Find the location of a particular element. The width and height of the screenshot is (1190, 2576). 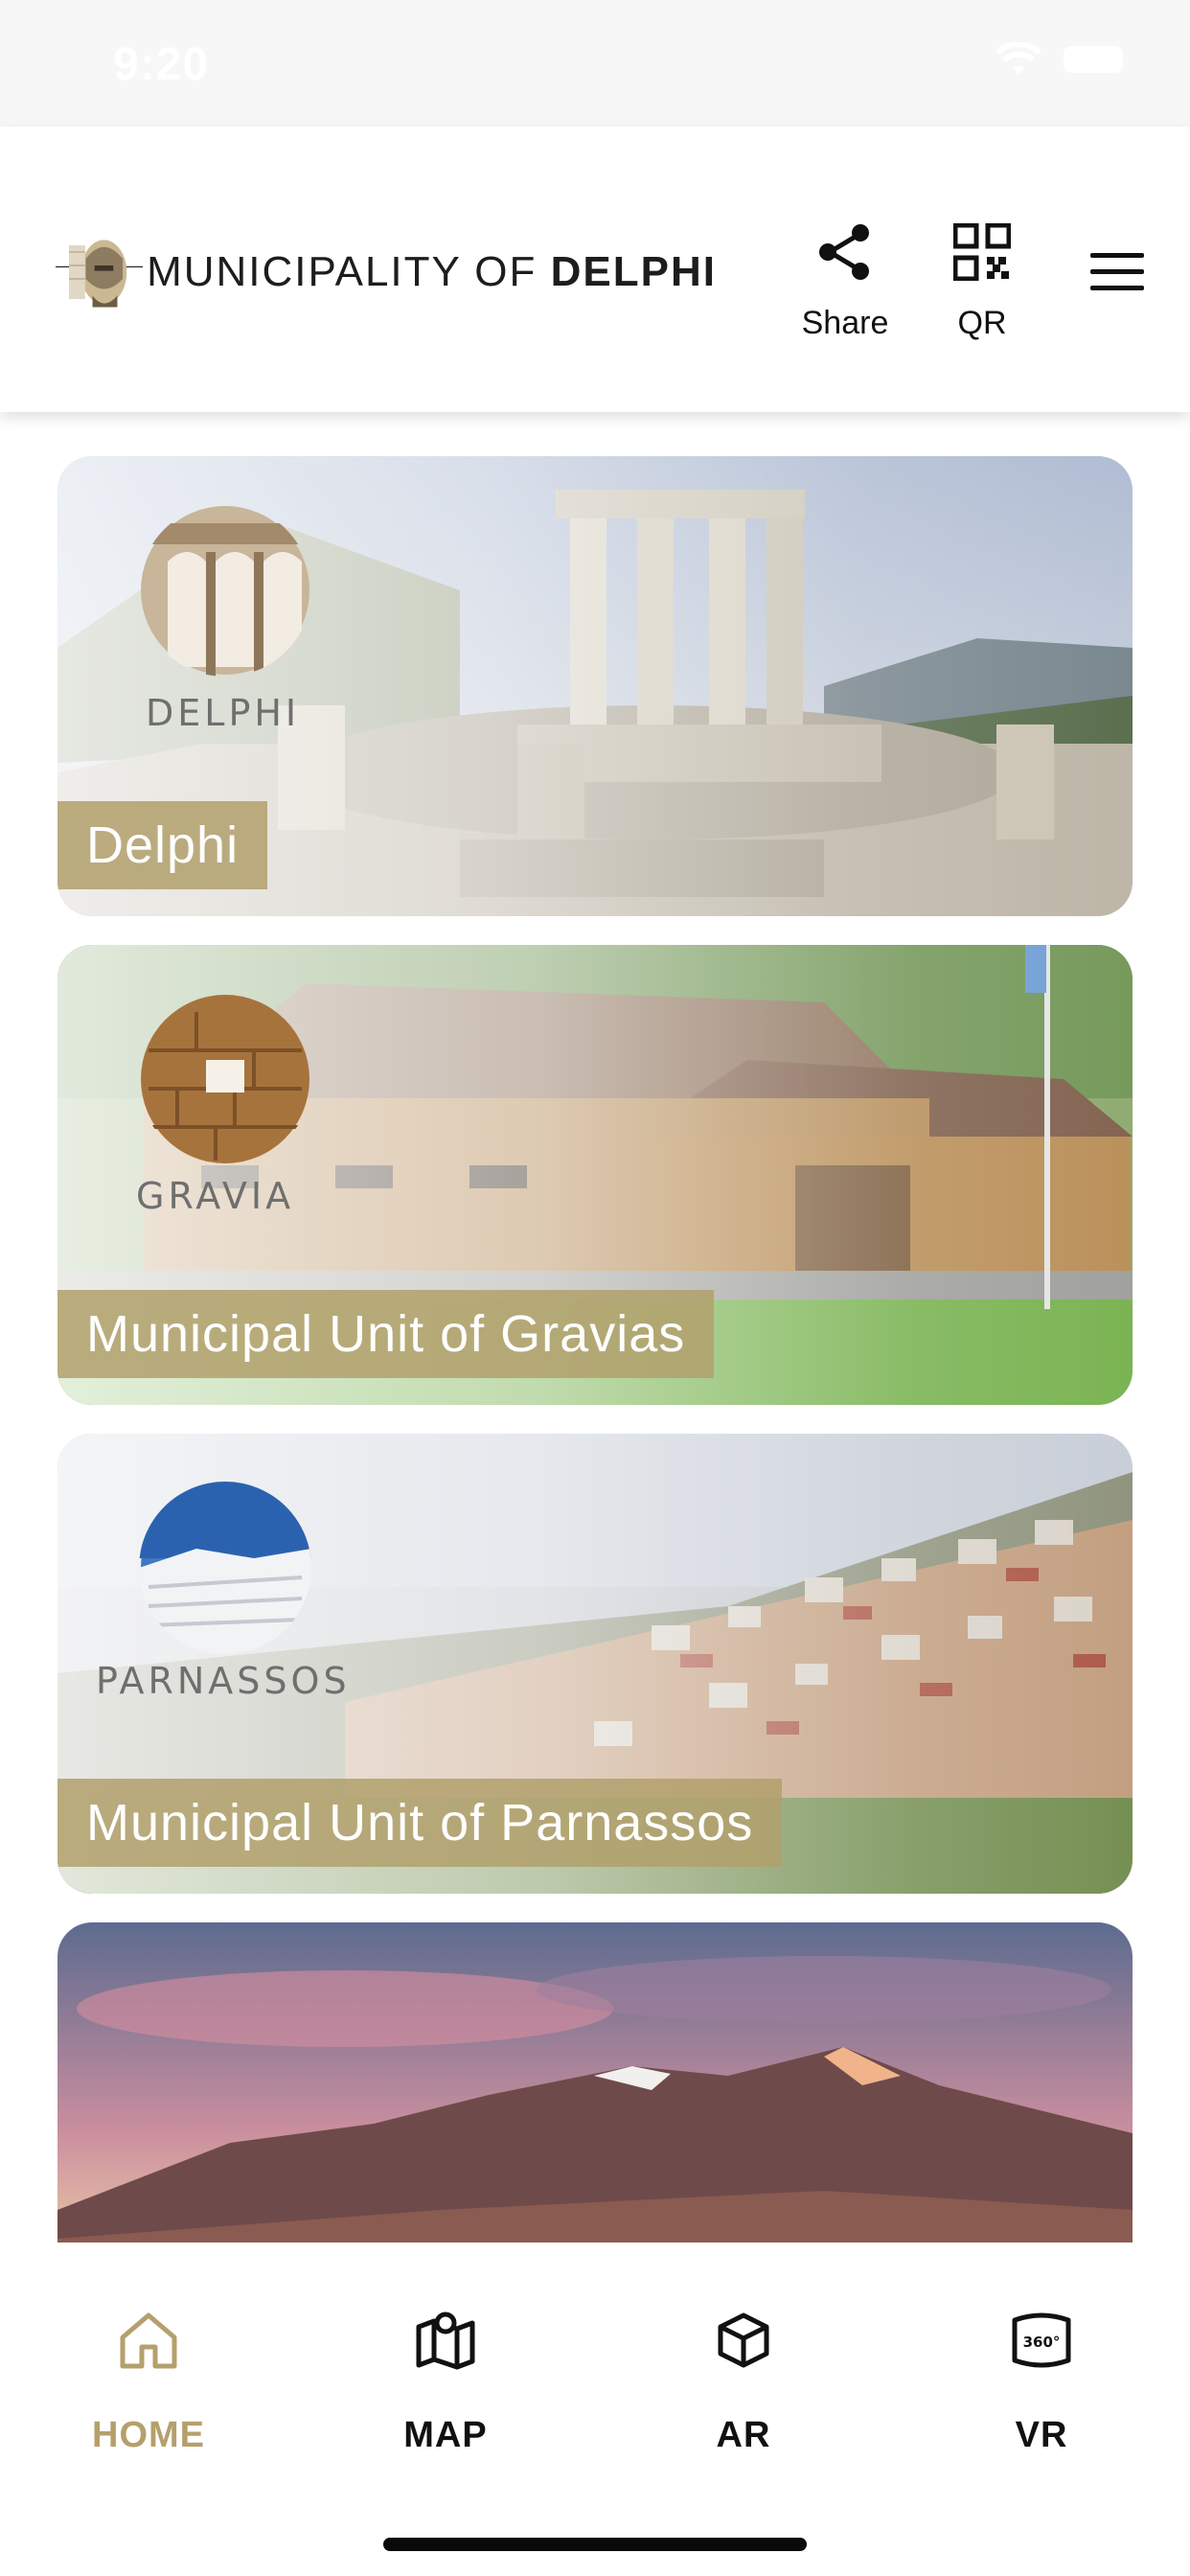

hamburger-menu-icon is located at coordinates (1117, 272).